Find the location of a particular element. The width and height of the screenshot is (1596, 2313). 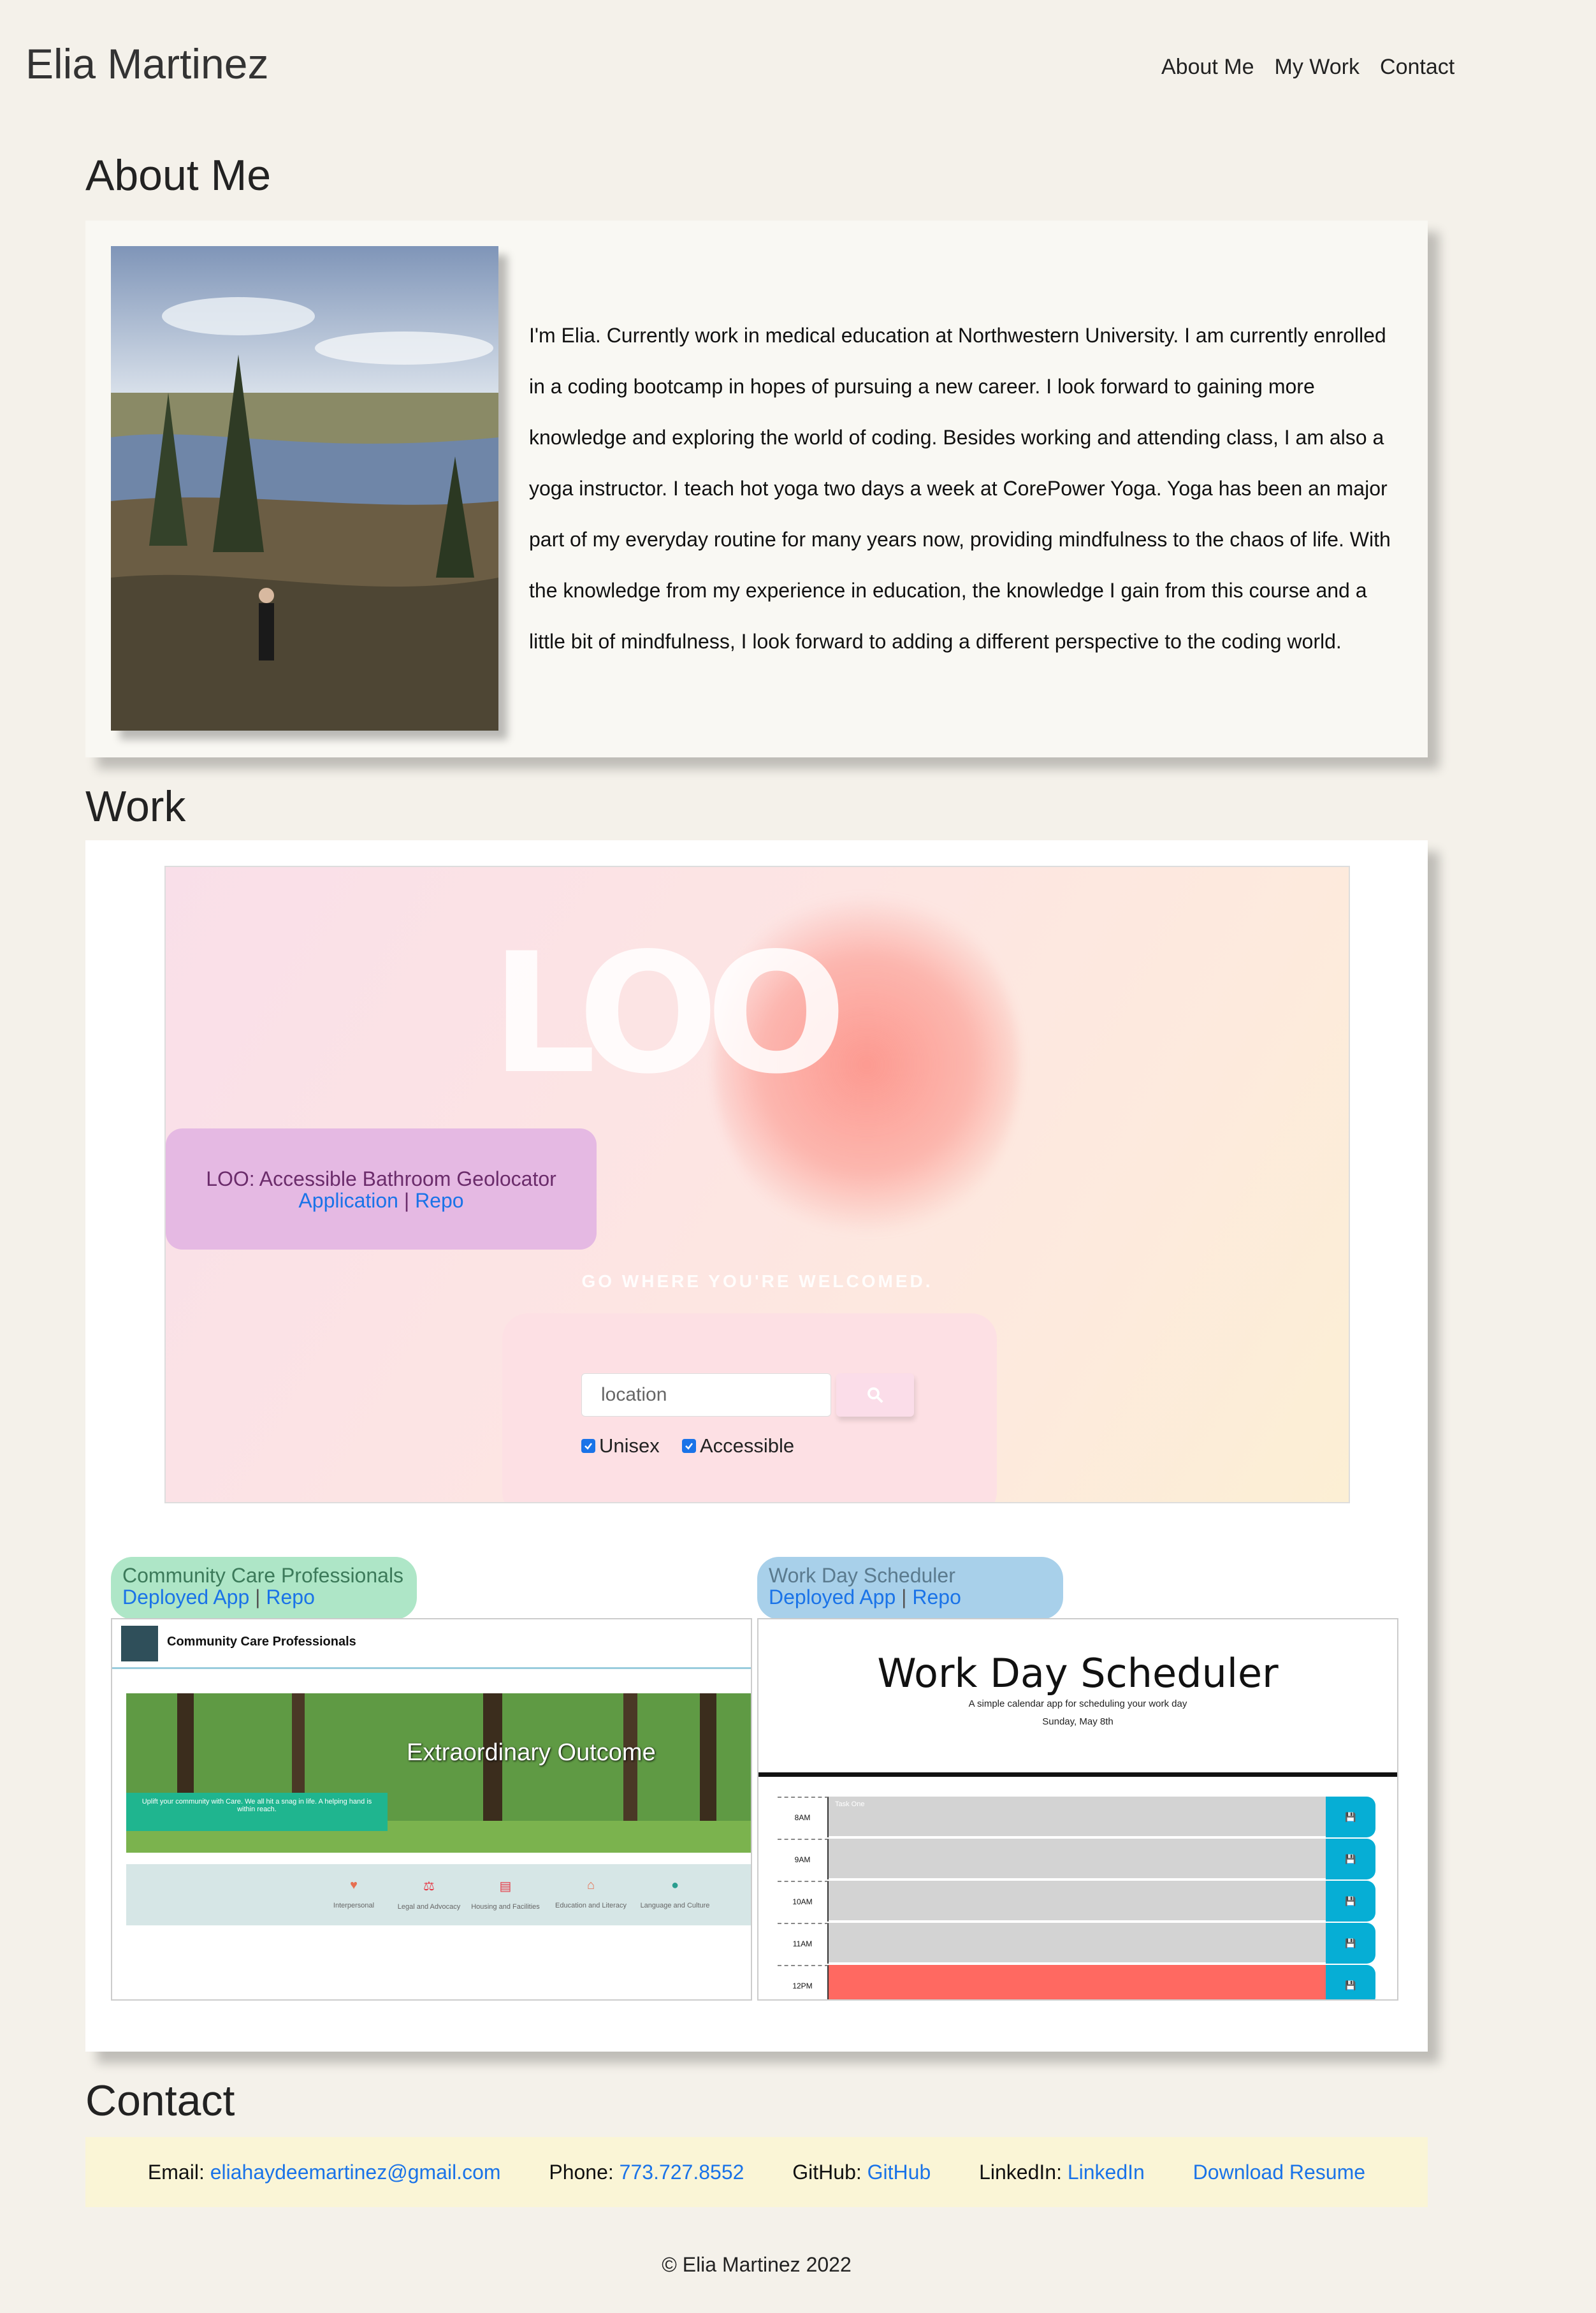

ccp-category-education: ⌂ Education and Literacy is located at coordinates (591, 1893).